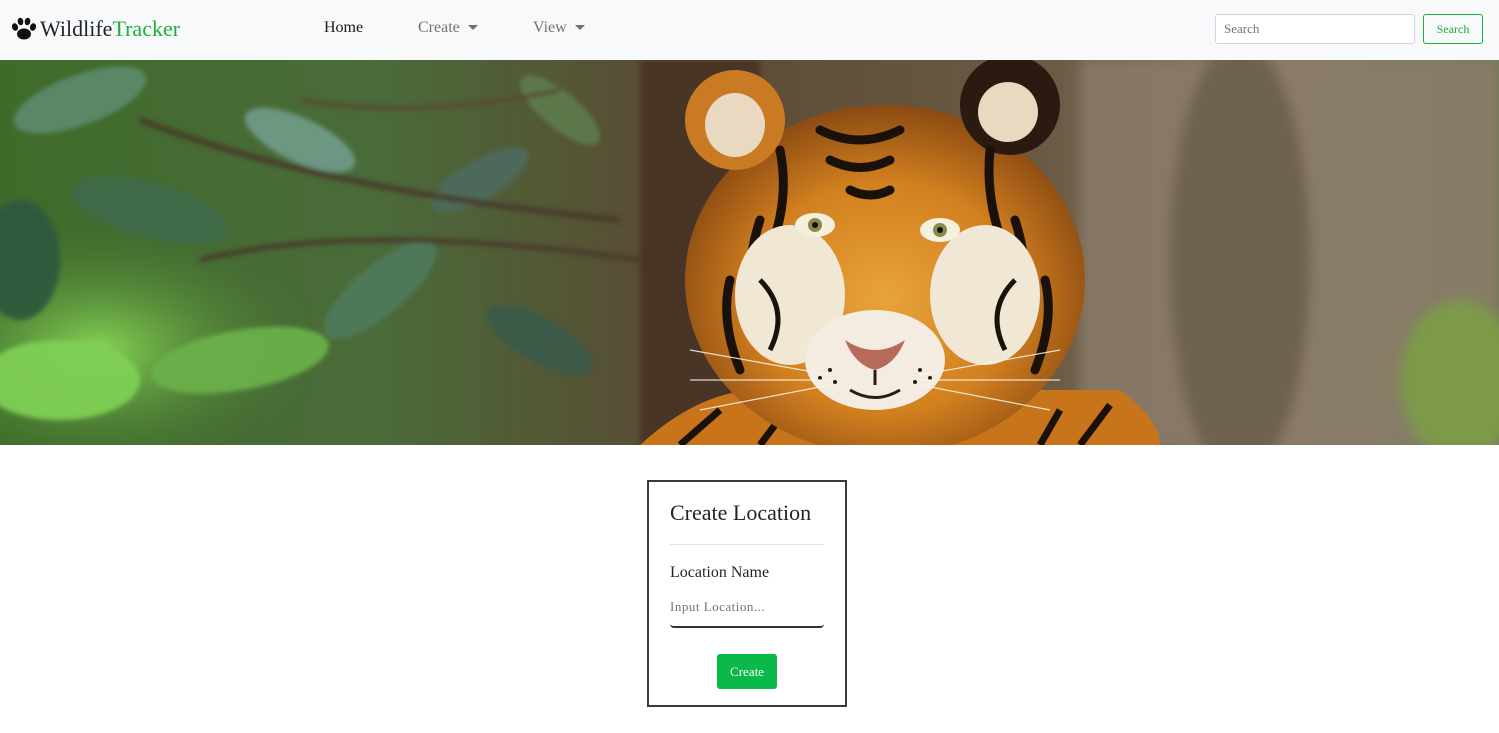 The height and width of the screenshot is (733, 1499). What do you see at coordinates (749, 30) in the screenshot?
I see `navbar: WildlifeTracker Home Create View Search` at bounding box center [749, 30].